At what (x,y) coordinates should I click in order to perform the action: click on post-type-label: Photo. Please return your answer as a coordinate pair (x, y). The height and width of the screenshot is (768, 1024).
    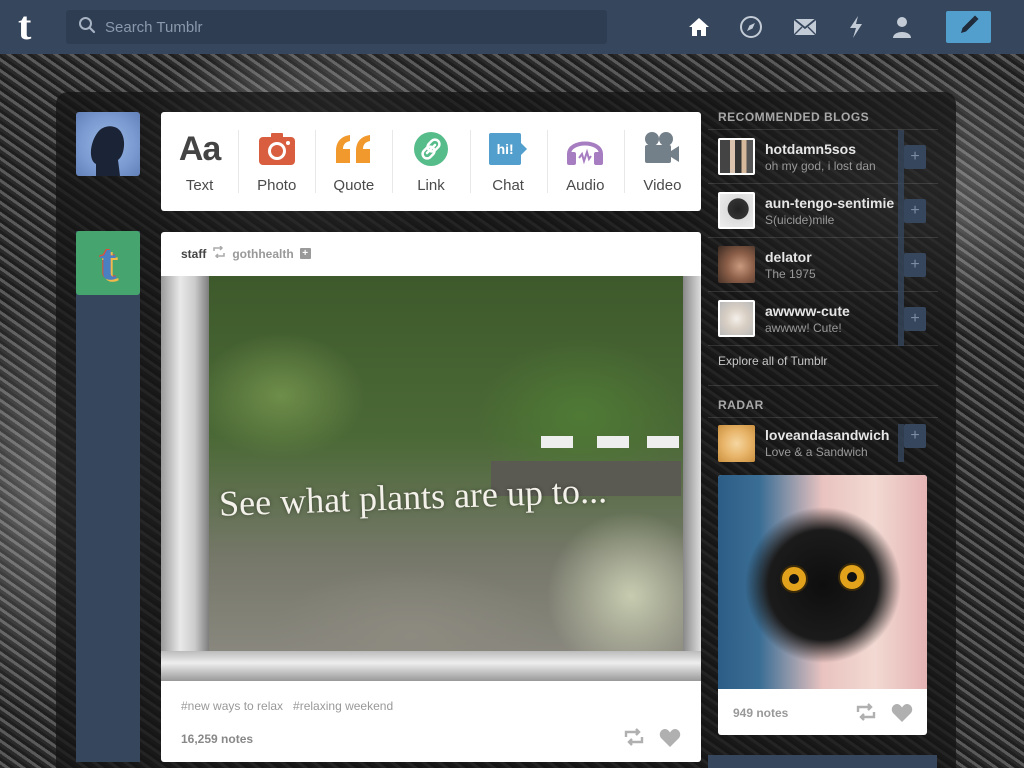
    Looking at the image, I should click on (277, 185).